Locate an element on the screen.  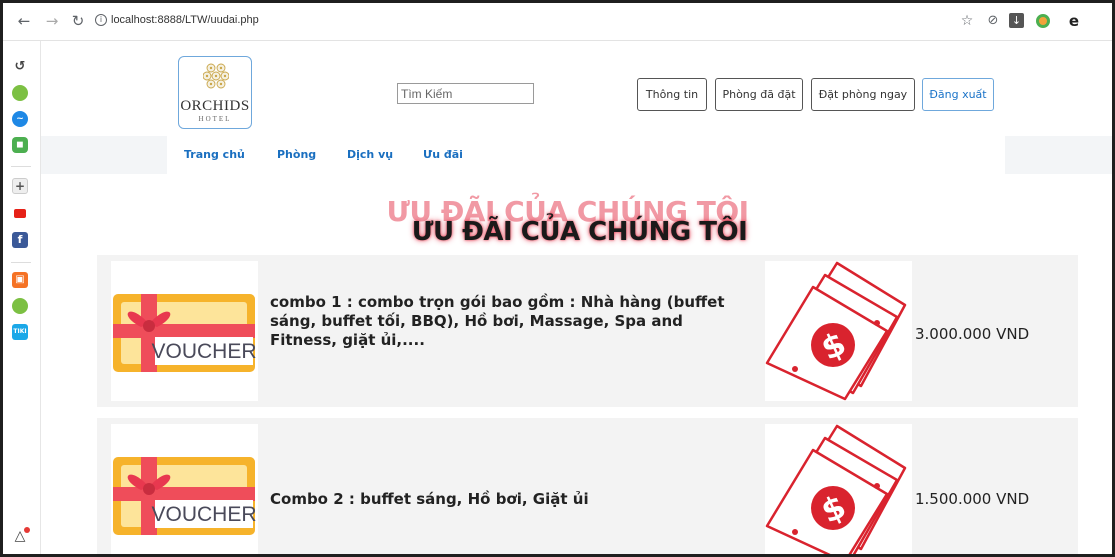
logo-subtext: HOTEL is located at coordinates (215, 119).